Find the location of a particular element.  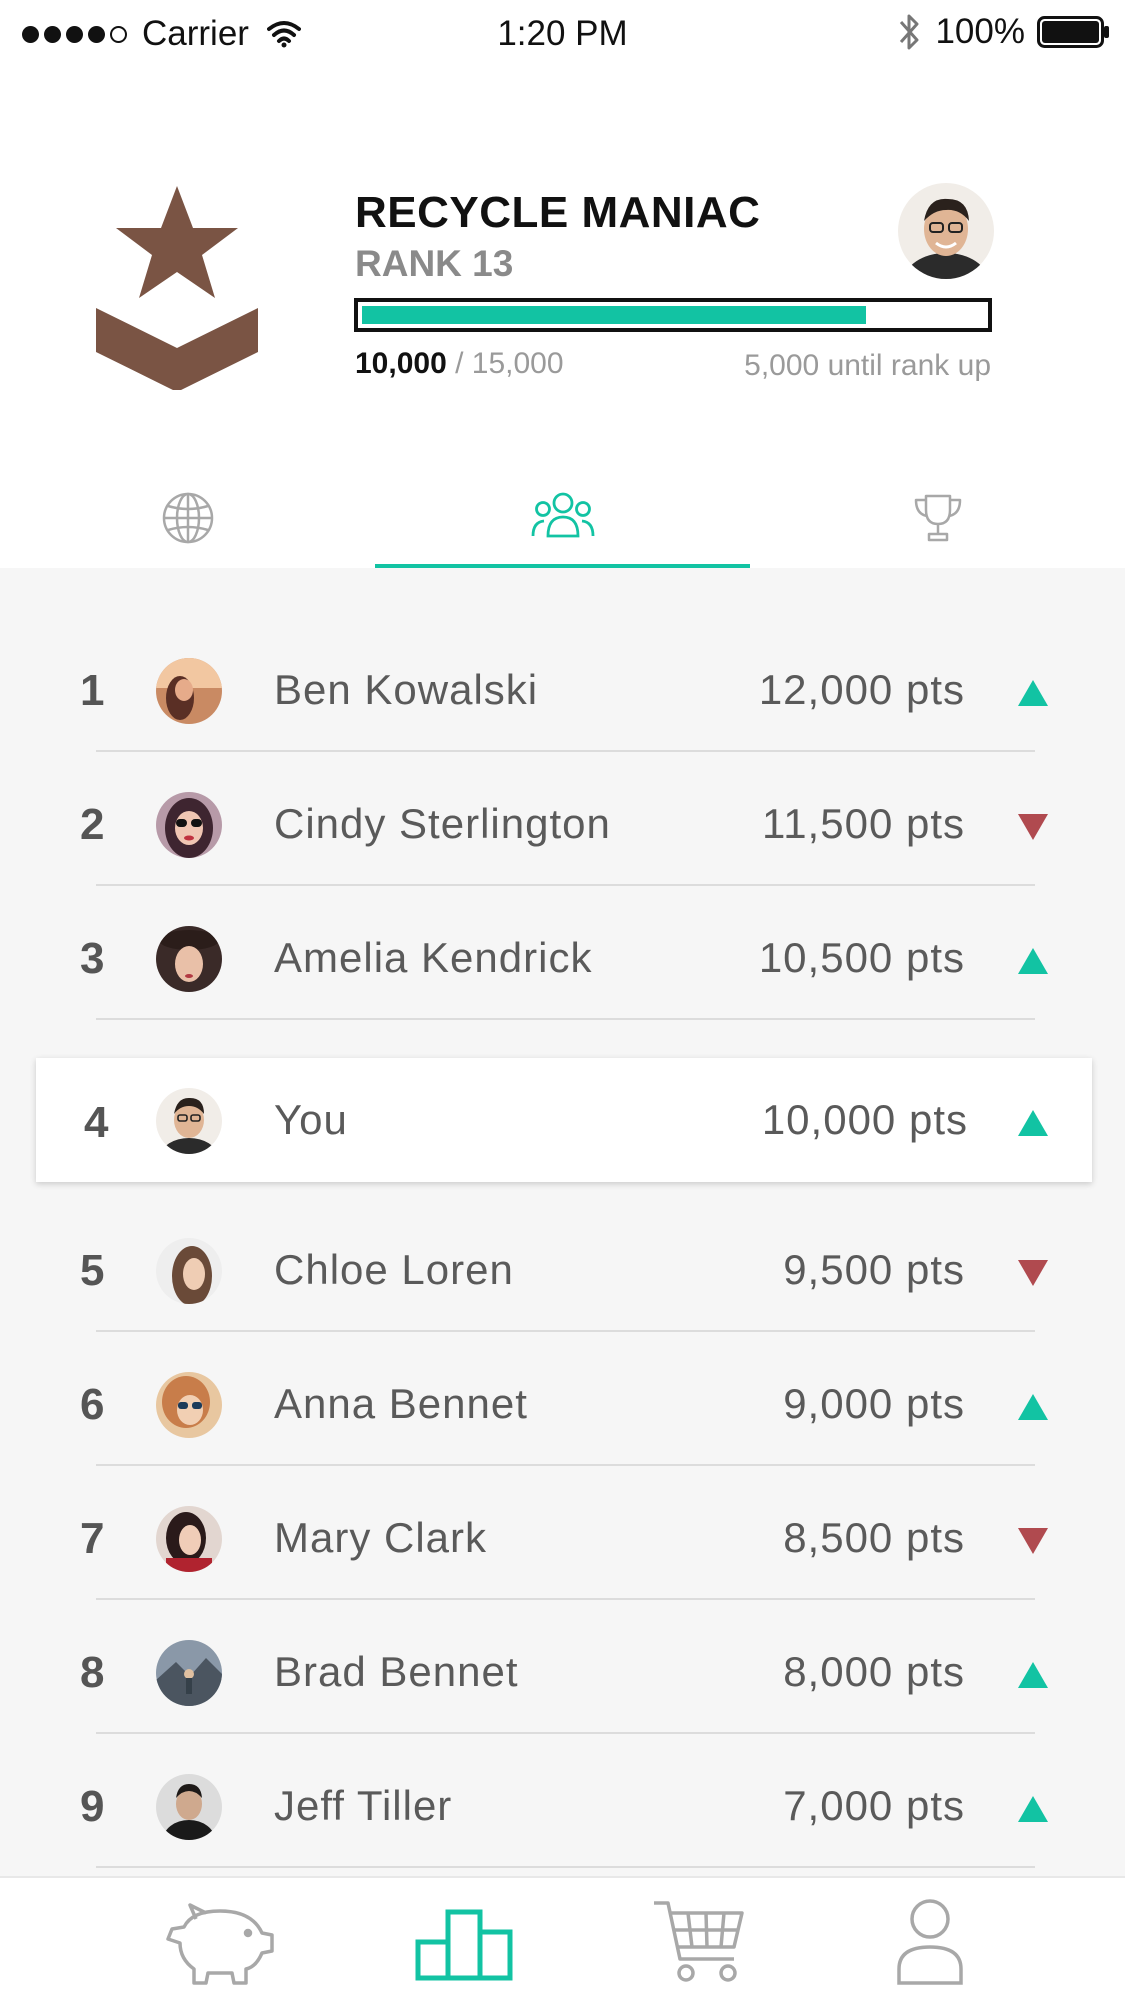

leaderboard-row: 7 Mary Clark 8,500 pts is located at coordinates (562, 1533).